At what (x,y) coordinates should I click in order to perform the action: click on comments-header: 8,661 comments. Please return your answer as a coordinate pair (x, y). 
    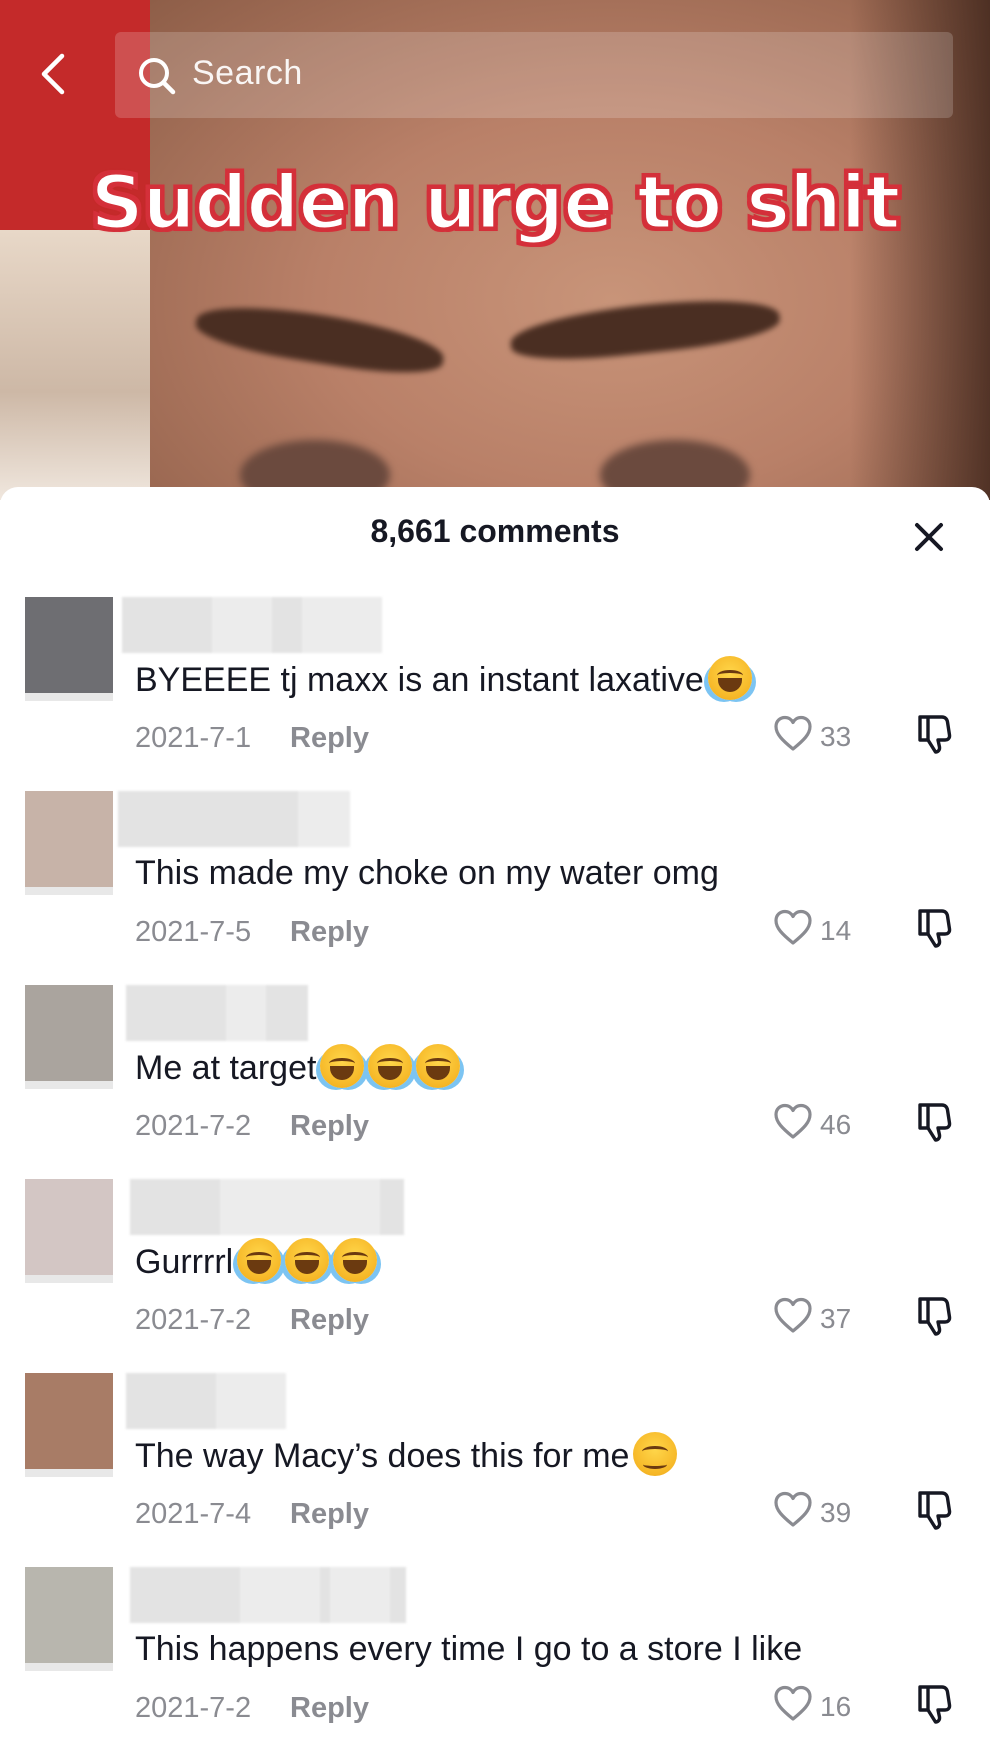
    Looking at the image, I should click on (495, 532).